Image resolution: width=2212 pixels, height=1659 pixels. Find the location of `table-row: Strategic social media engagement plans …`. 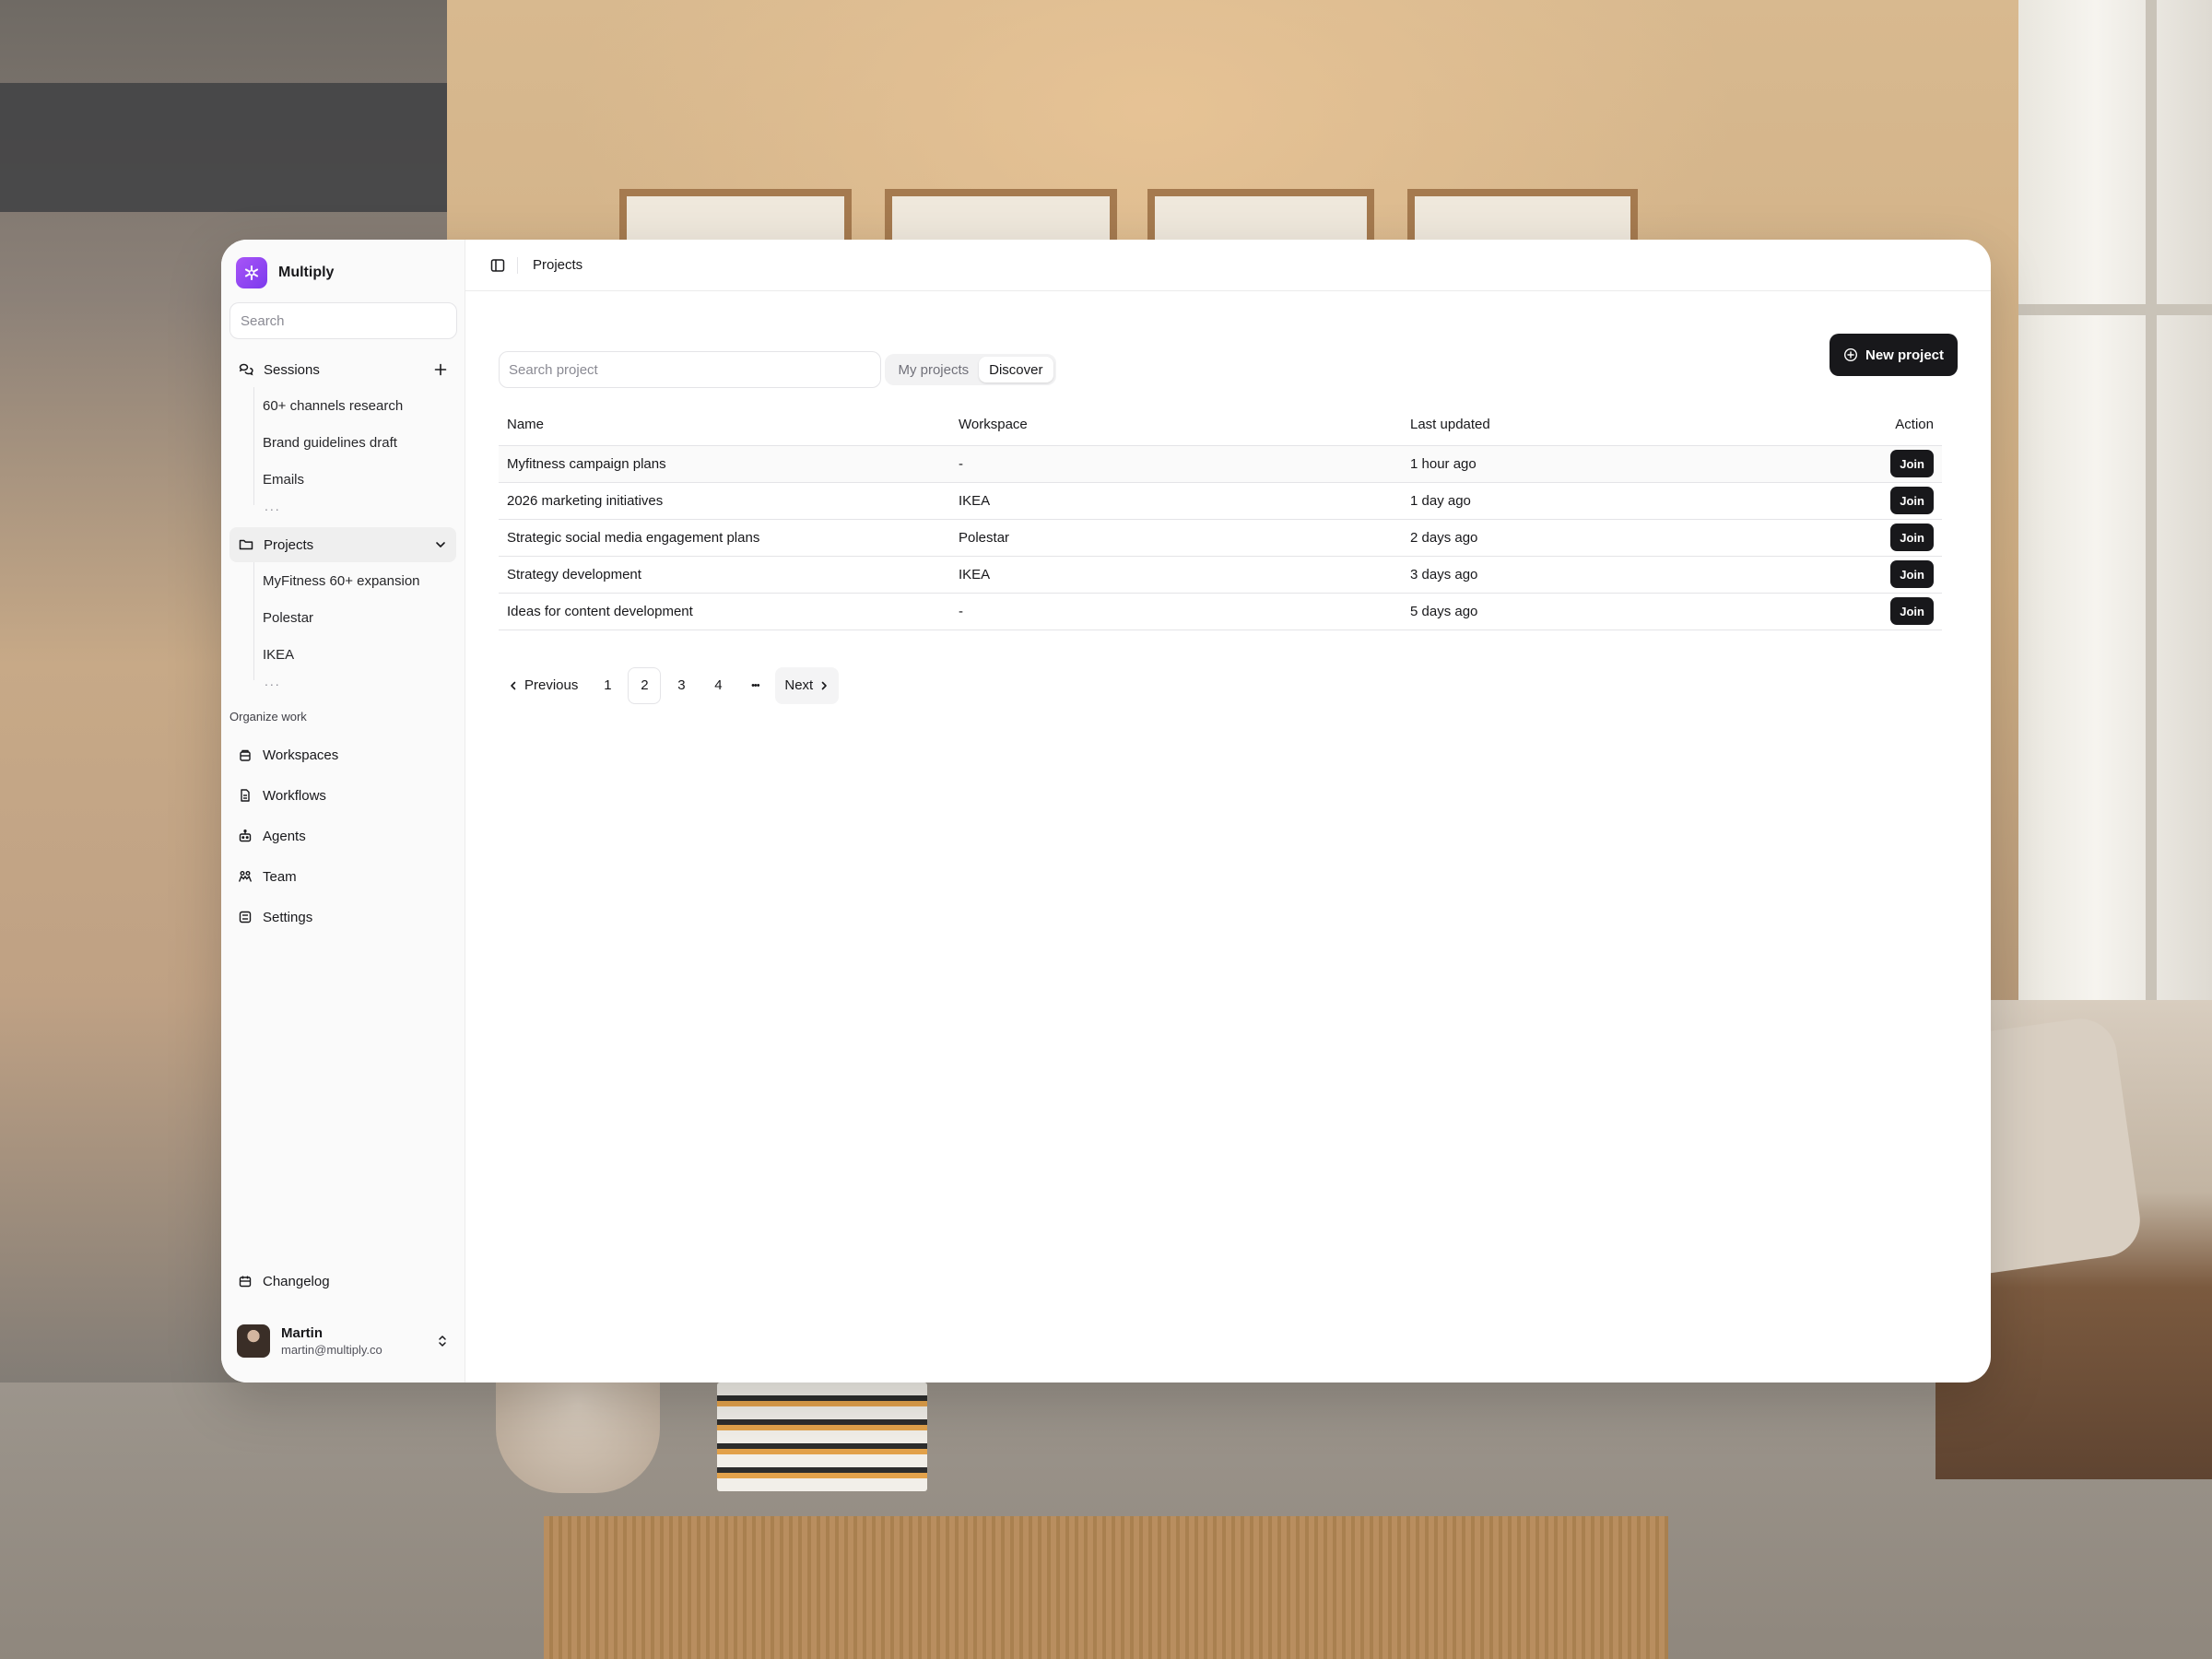

table-row: Strategic social media engagement plans … is located at coordinates (1220, 538).